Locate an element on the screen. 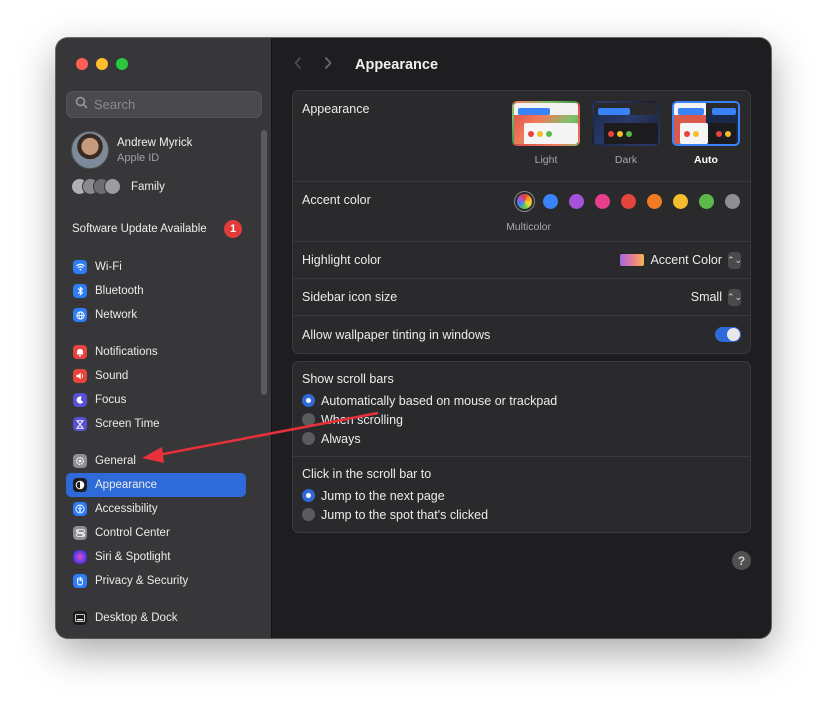 Image resolution: width=827 pixels, height=713 pixels. sidebar-item-accessibility: Accessibility is located at coordinates (156, 509).